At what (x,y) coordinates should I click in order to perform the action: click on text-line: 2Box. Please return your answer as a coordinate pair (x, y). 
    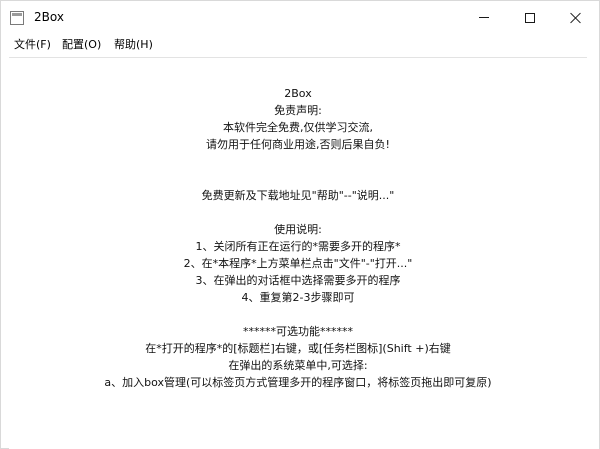
    Looking at the image, I should click on (298, 93).